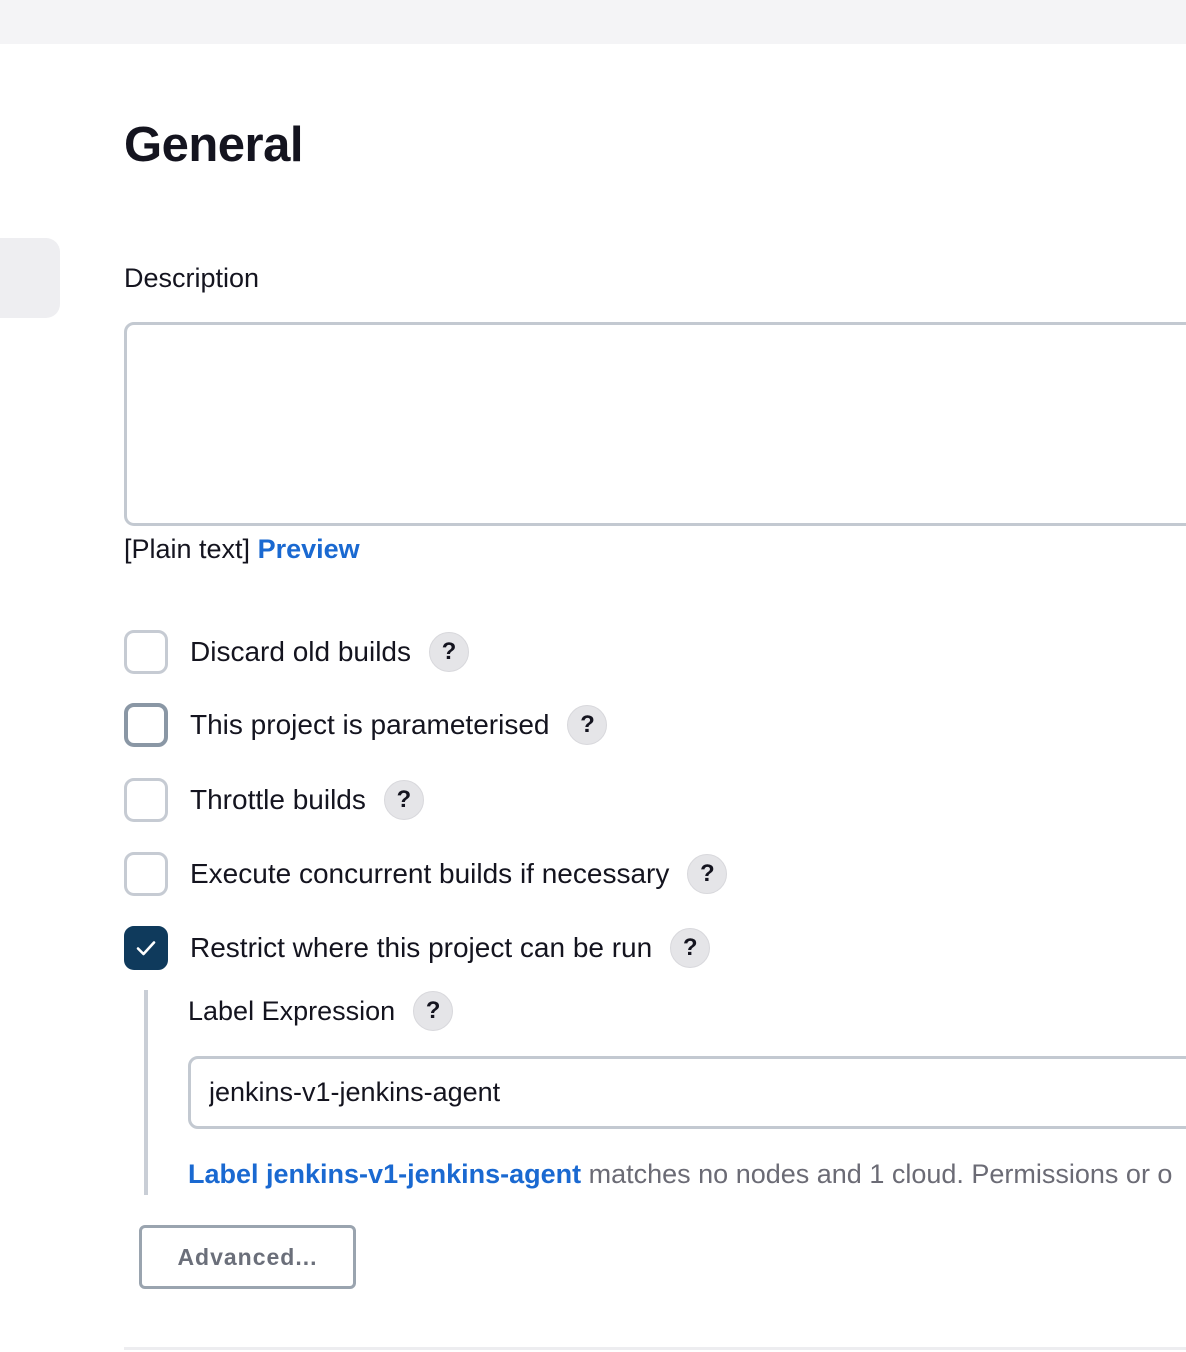 Image resolution: width=1186 pixels, height=1352 pixels. What do you see at coordinates (300, 652) in the screenshot?
I see `discard-old-builds-label: Discard old builds` at bounding box center [300, 652].